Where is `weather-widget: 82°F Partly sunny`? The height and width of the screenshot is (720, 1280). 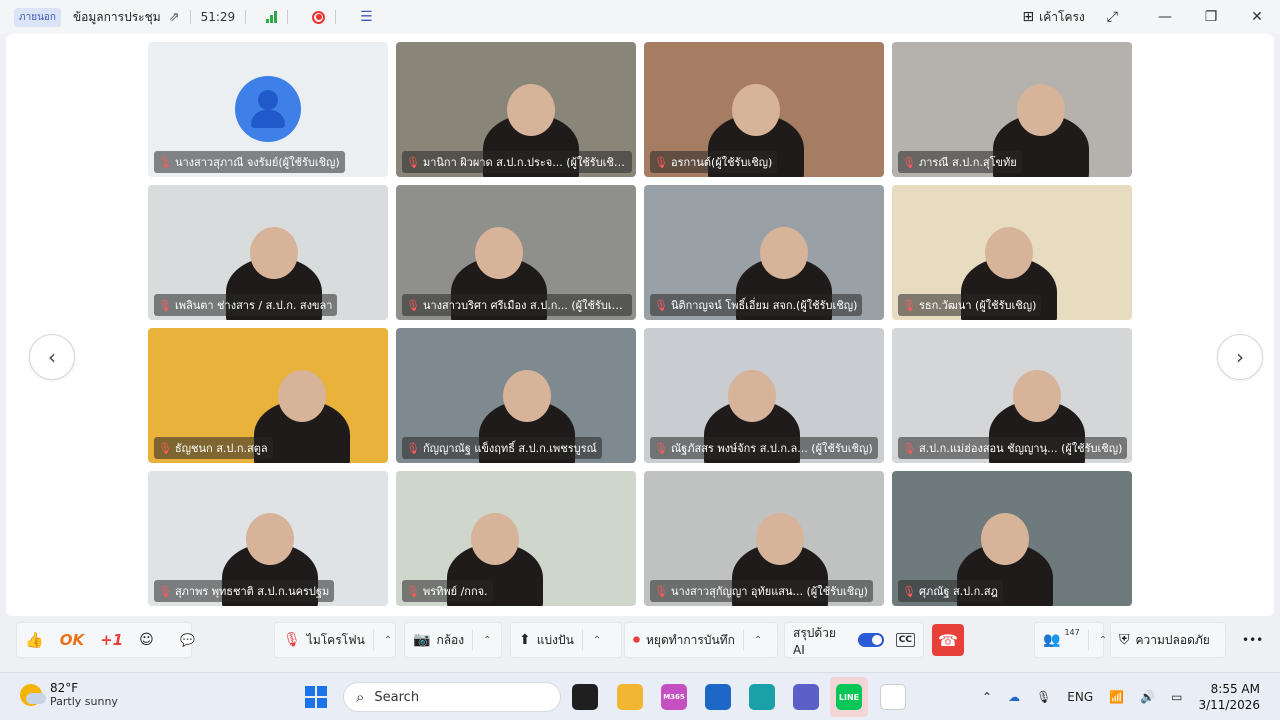
weather-widget: 82°F Partly sunny is located at coordinates (69, 694).